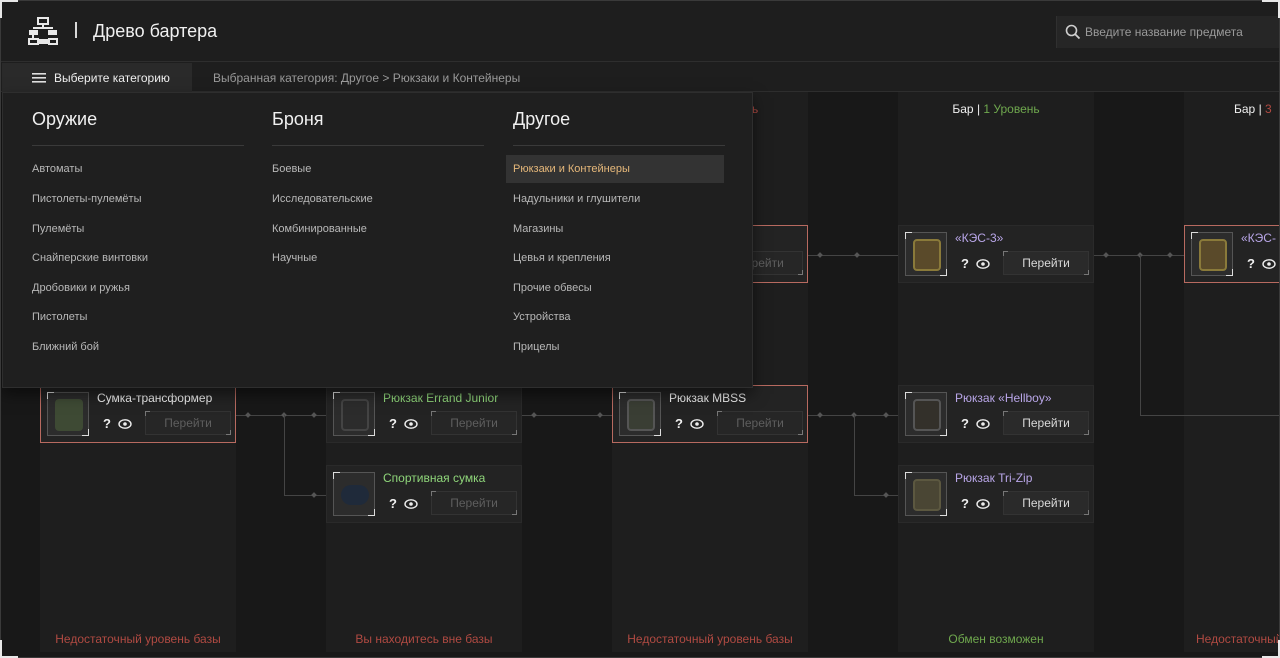  Describe the element at coordinates (298, 119) in the screenshot. I see `category-heading: Броня` at that location.